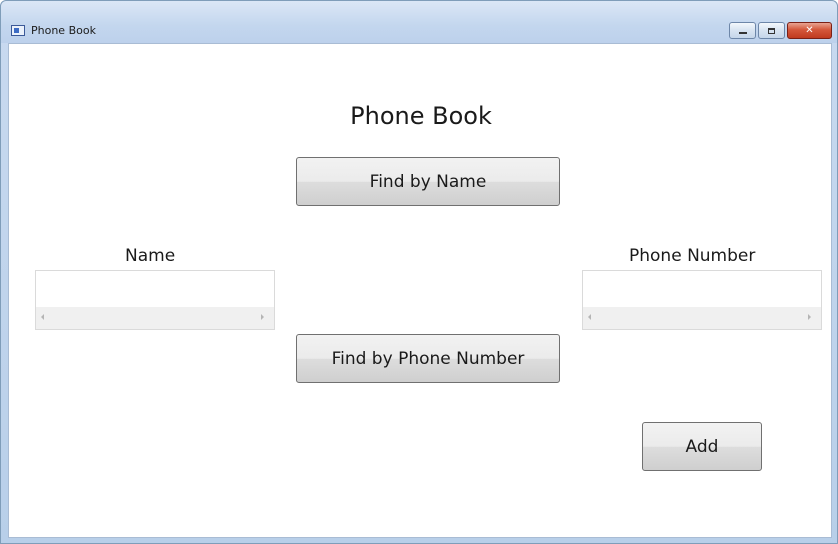 Image resolution: width=838 pixels, height=544 pixels. Describe the element at coordinates (63, 30) in the screenshot. I see `window-title: Phone Book` at that location.